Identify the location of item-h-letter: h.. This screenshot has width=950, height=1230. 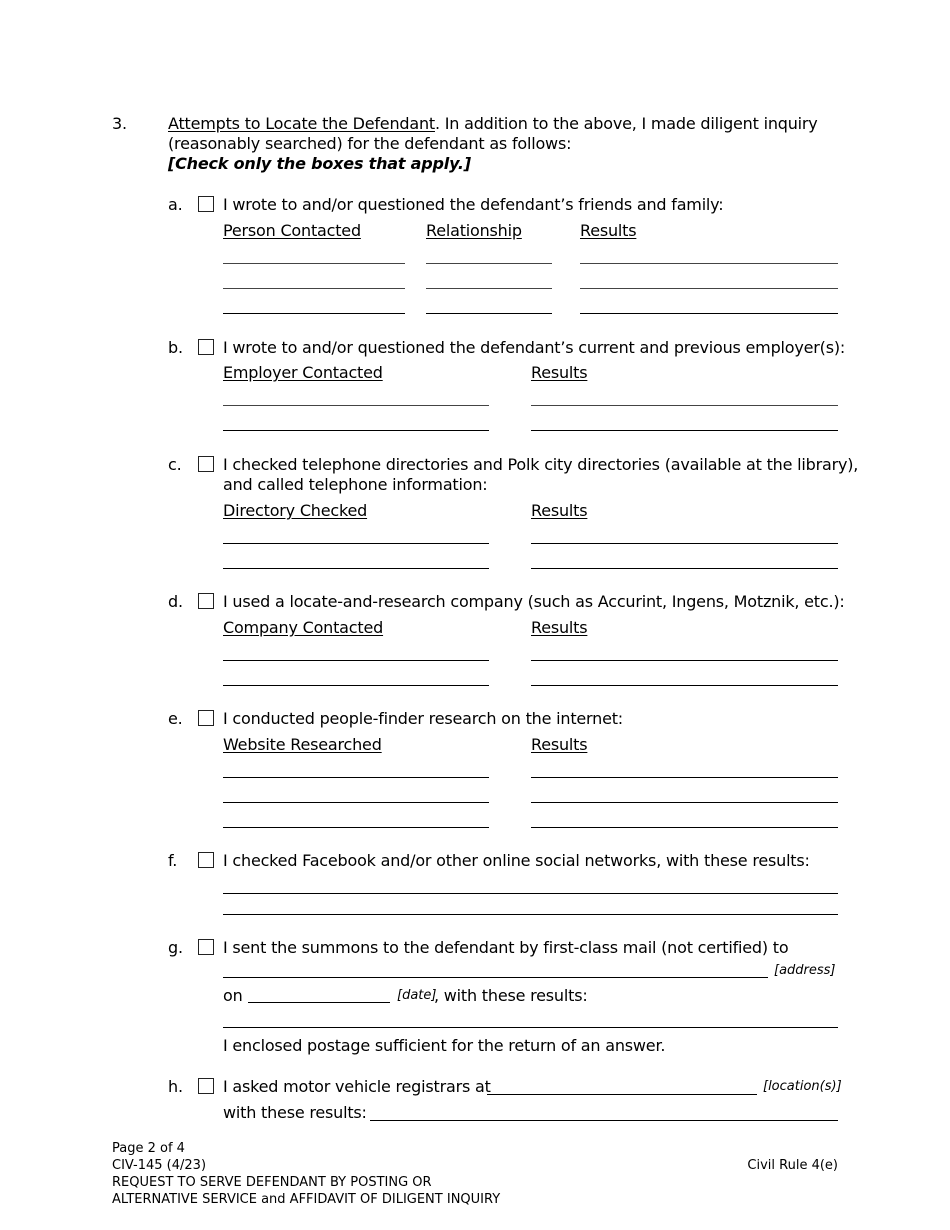
(175, 1086).